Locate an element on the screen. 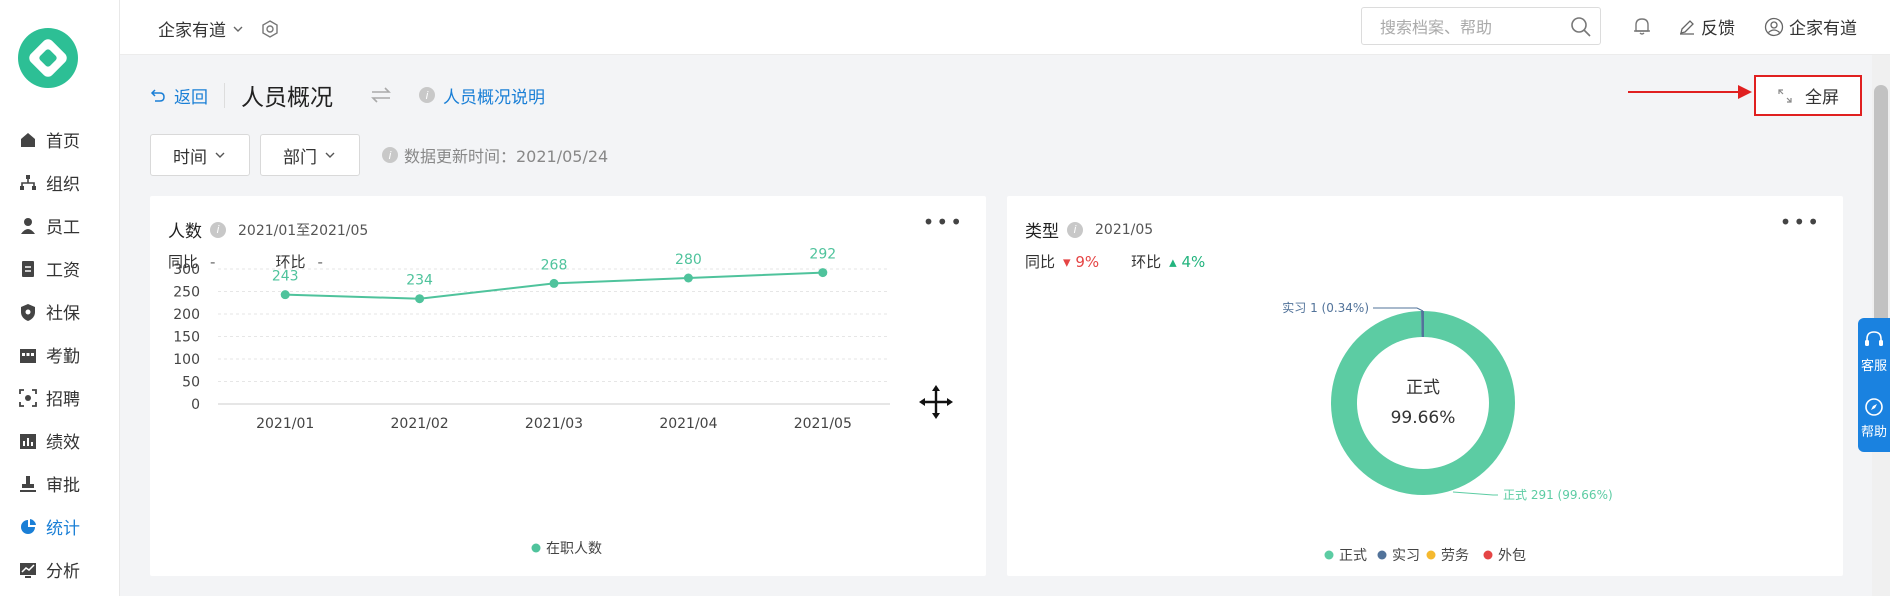 This screenshot has height=596, width=1890. user-icon is located at coordinates (28, 225).